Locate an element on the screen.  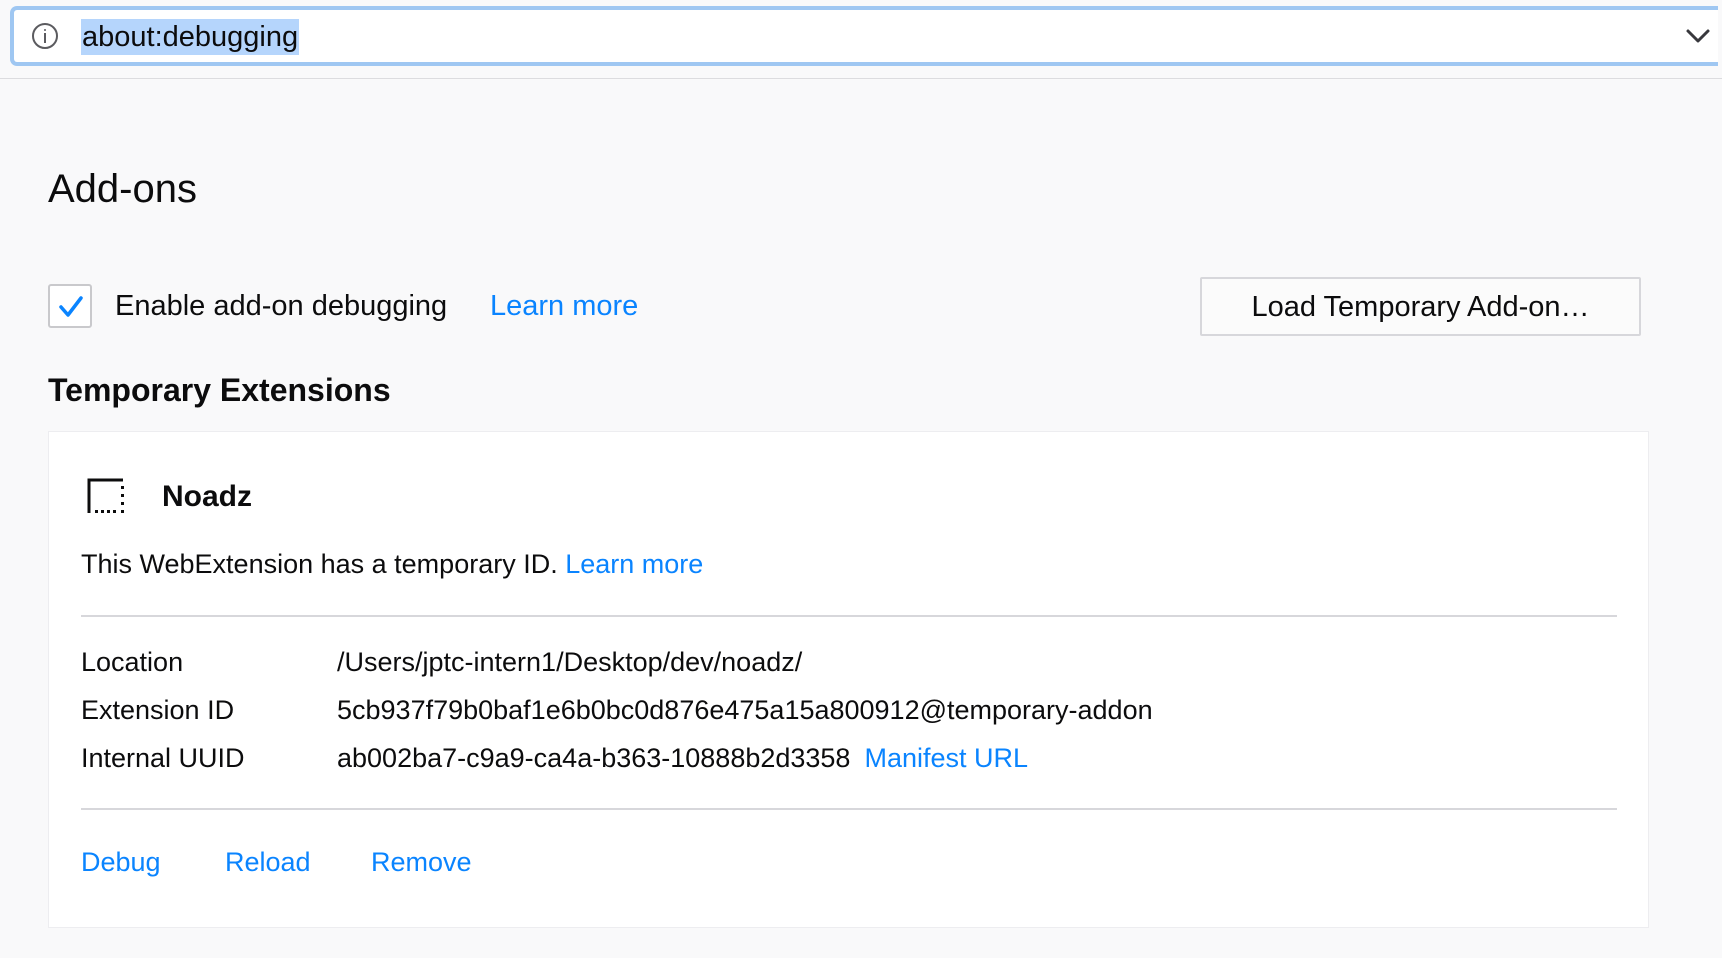
debug-link: Debug is located at coordinates (121, 862).